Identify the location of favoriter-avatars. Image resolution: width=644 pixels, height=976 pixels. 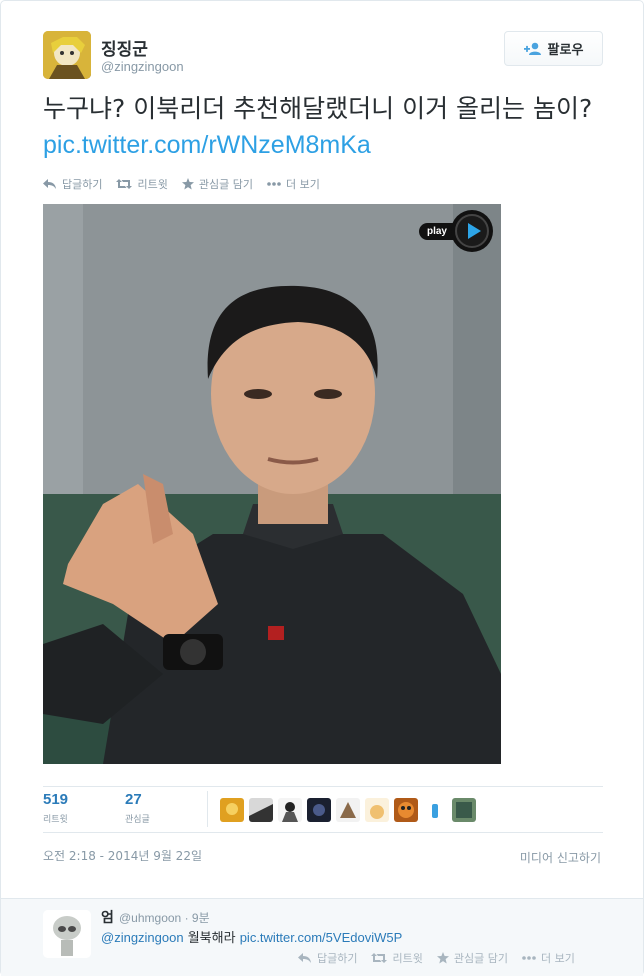
(348, 810).